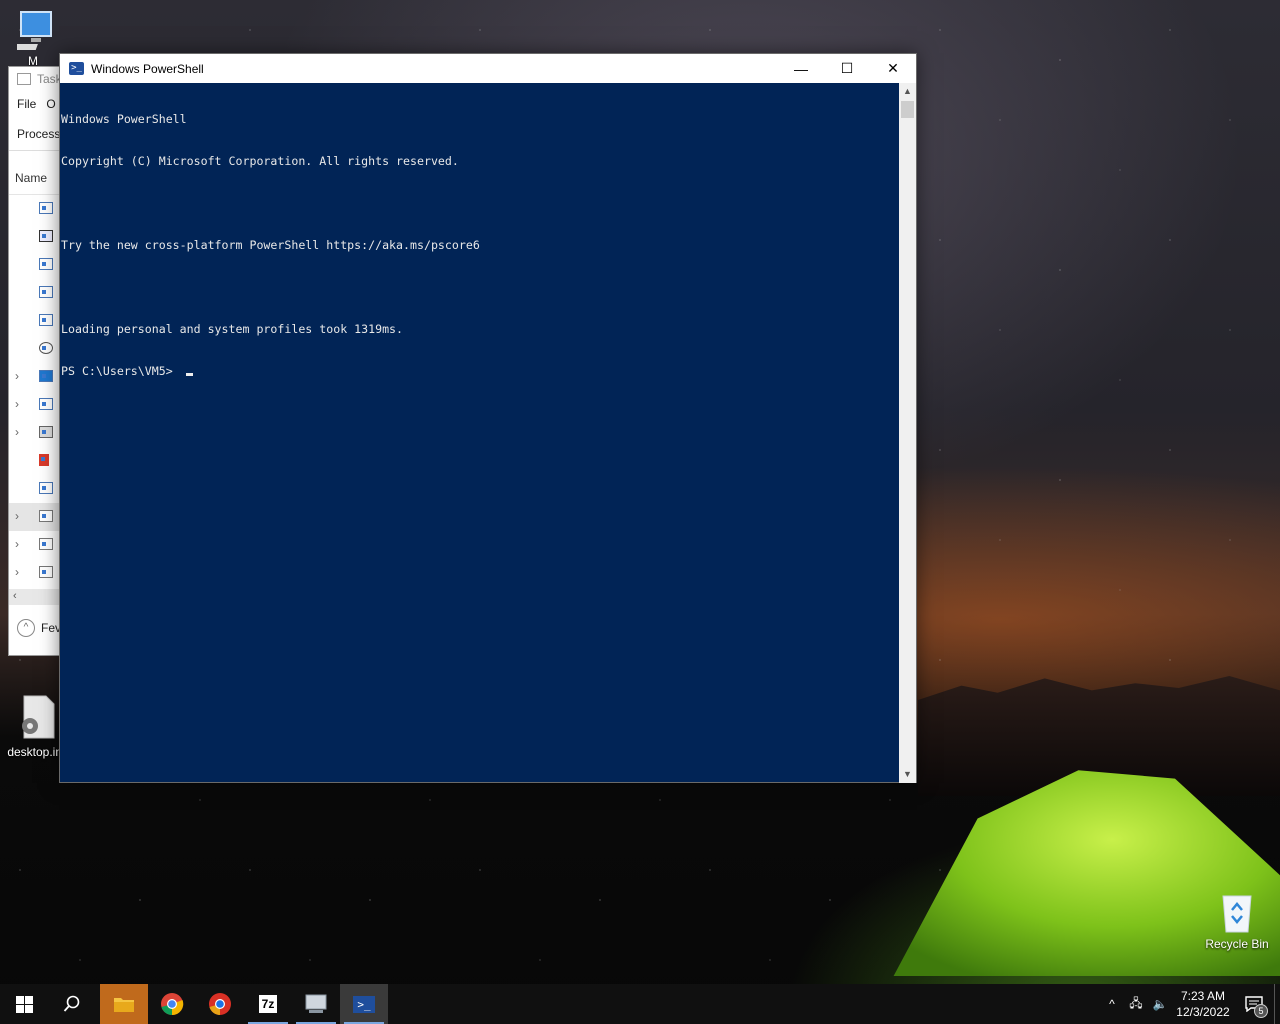 Image resolution: width=1280 pixels, height=1024 pixels. Describe the element at coordinates (1160, 1004) in the screenshot. I see `volume-icon: 🔈` at that location.